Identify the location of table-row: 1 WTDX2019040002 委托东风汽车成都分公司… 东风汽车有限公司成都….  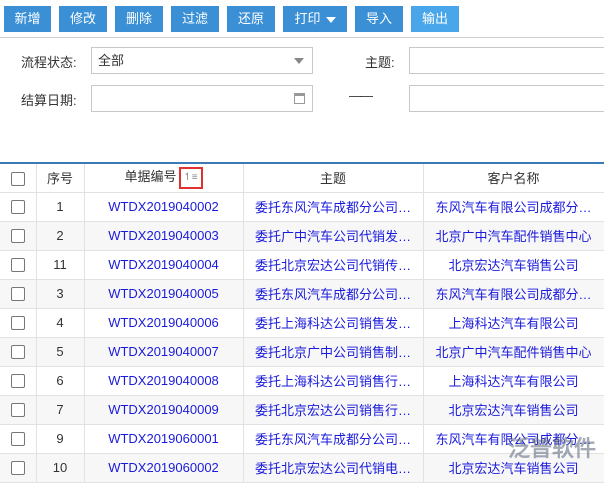
(302, 207).